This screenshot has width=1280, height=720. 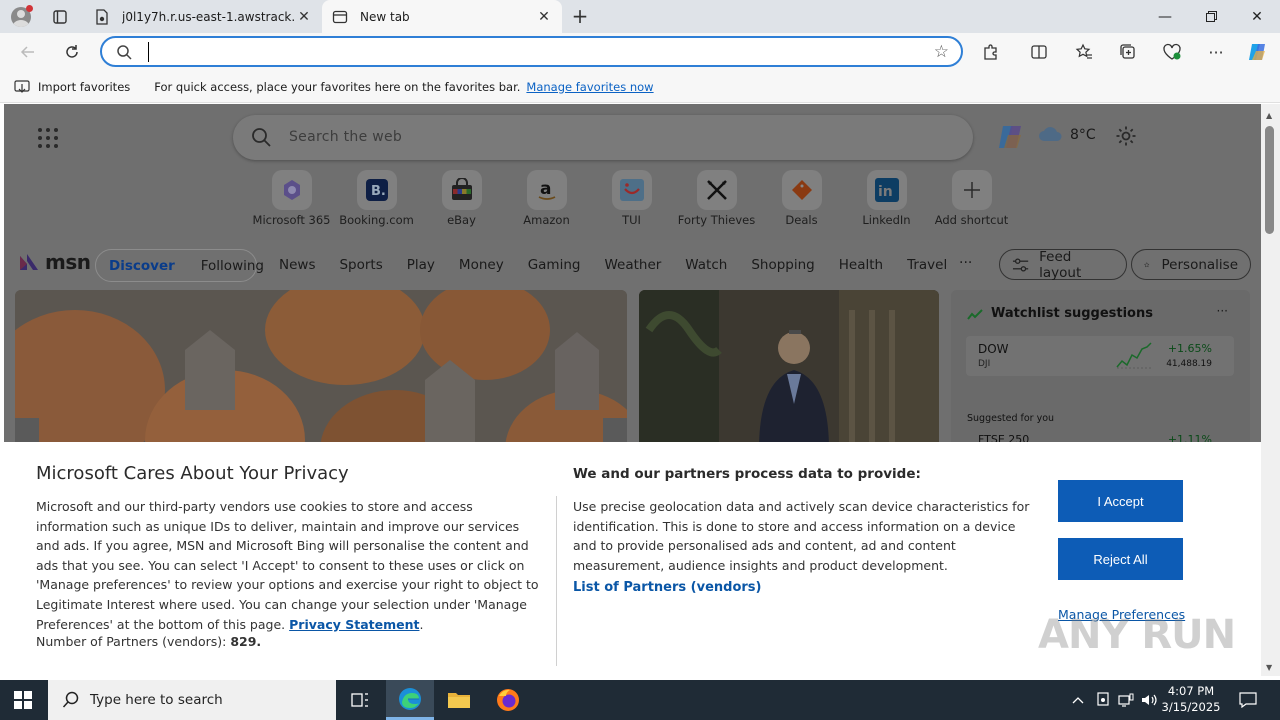 I want to click on show-hidden-icons, so click(x=1078, y=700).